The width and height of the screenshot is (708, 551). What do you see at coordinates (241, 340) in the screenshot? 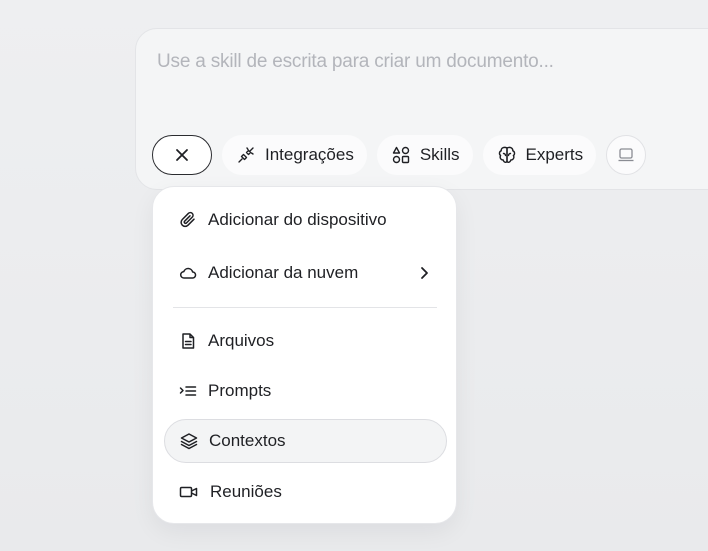
I see `menu-item-label: Arquivos` at bounding box center [241, 340].